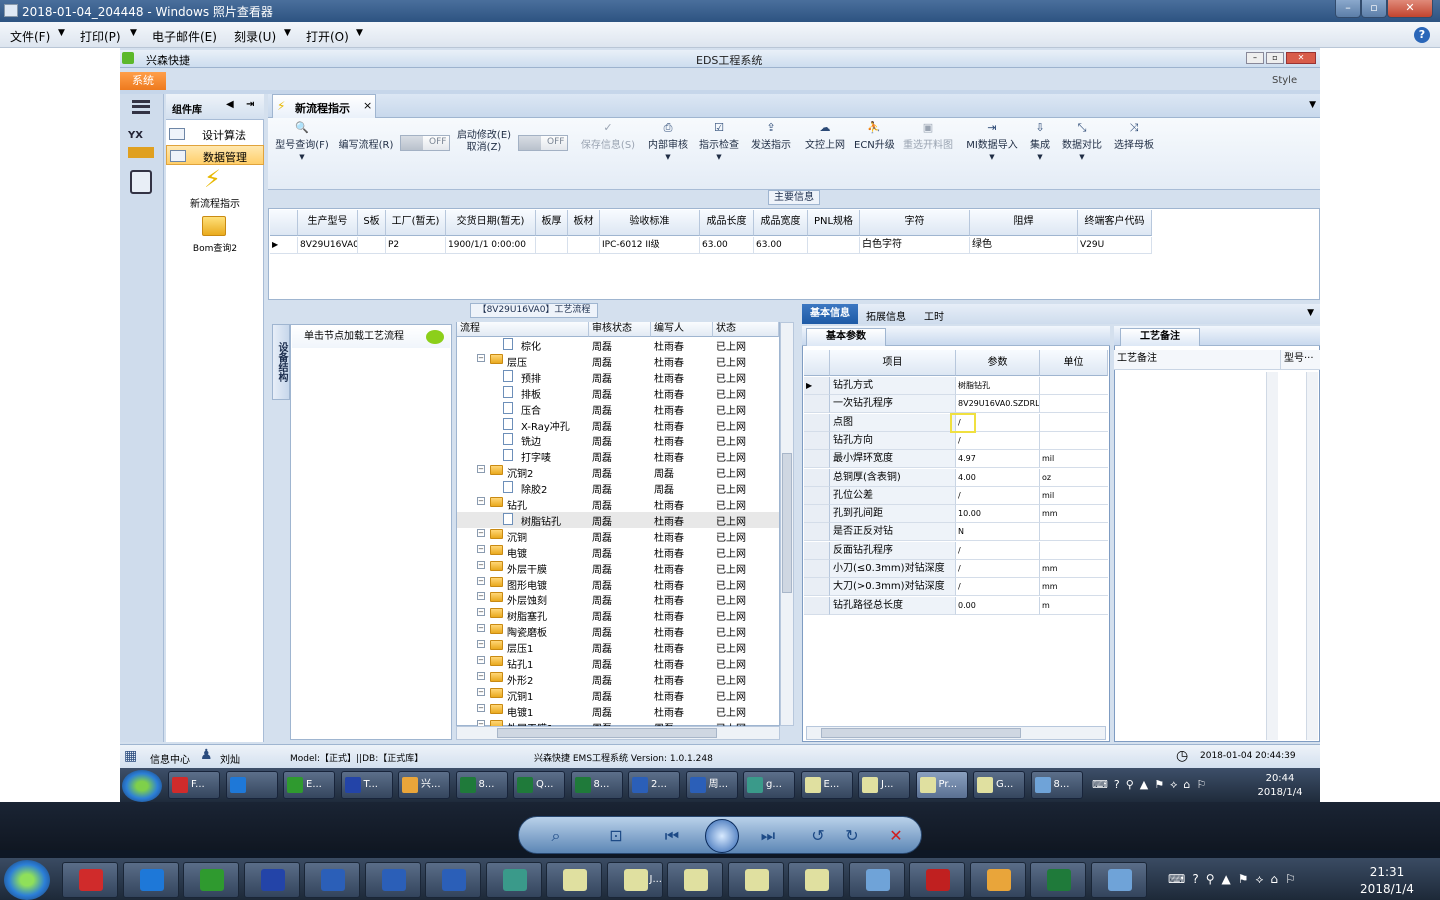 The image size is (1440, 900). Describe the element at coordinates (618, 377) in the screenshot. I see `tree-row: 预排 周磊 杜雨春 已上网` at that location.